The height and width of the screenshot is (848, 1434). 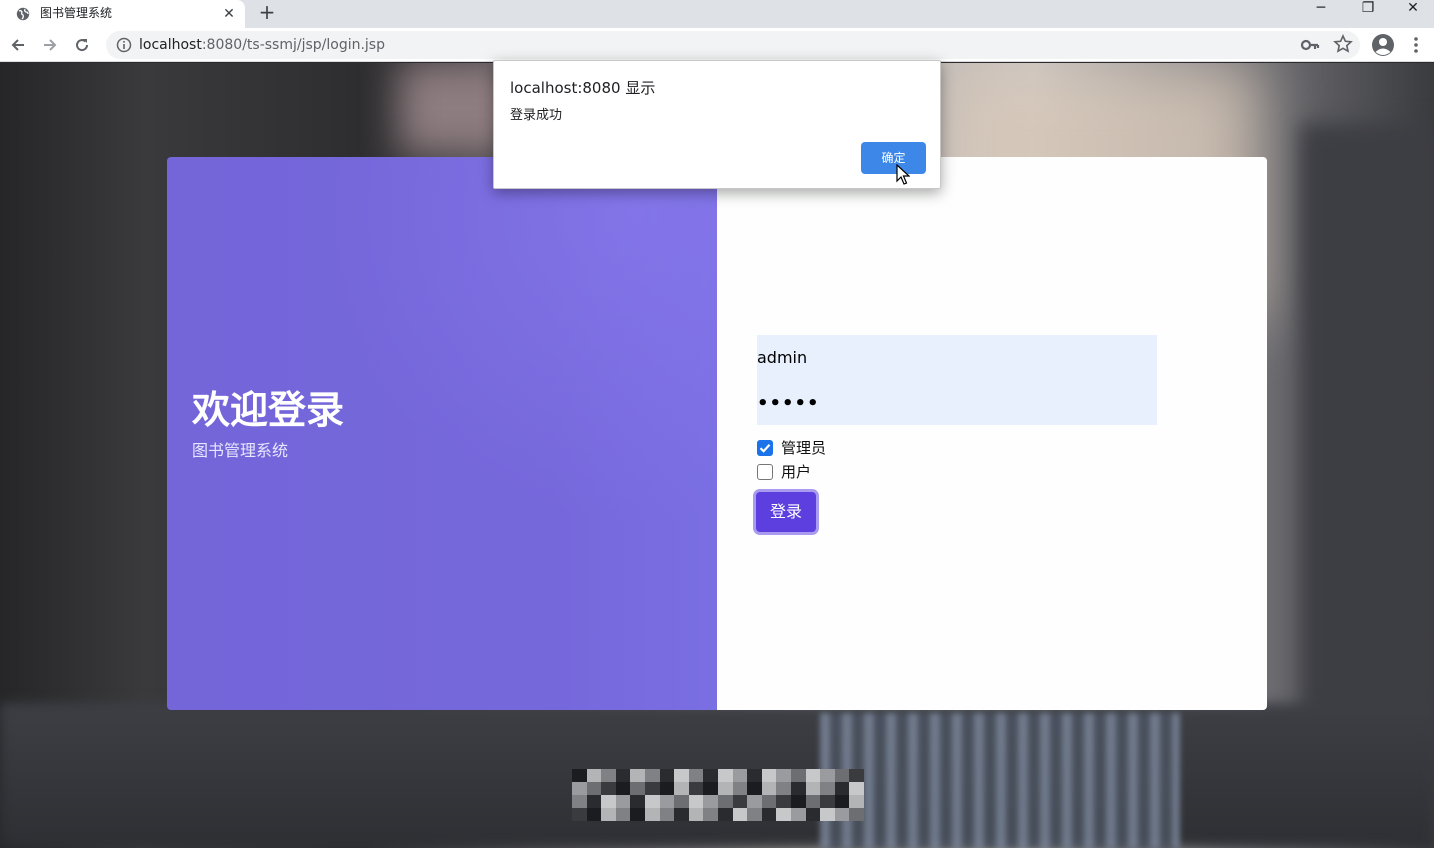 I want to click on browser-toolbar: localhost:8080/ts-ssmj/jsp/login.jsp, so click(x=717, y=45).